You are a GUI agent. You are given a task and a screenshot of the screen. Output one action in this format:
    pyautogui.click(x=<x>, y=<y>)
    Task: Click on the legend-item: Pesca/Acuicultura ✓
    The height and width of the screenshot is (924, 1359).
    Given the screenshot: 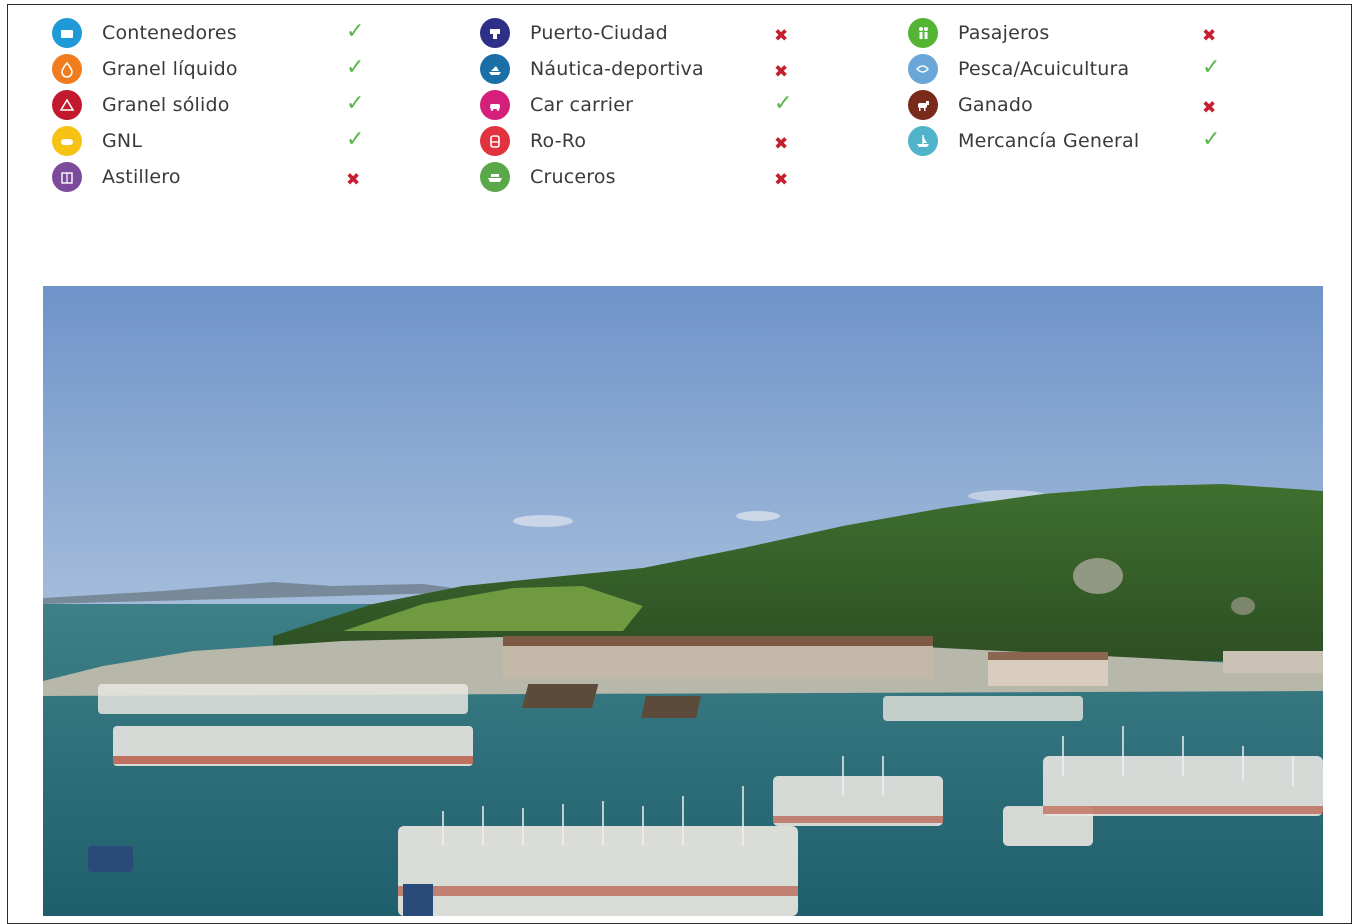 What is the action you would take?
    pyautogui.click(x=1071, y=70)
    